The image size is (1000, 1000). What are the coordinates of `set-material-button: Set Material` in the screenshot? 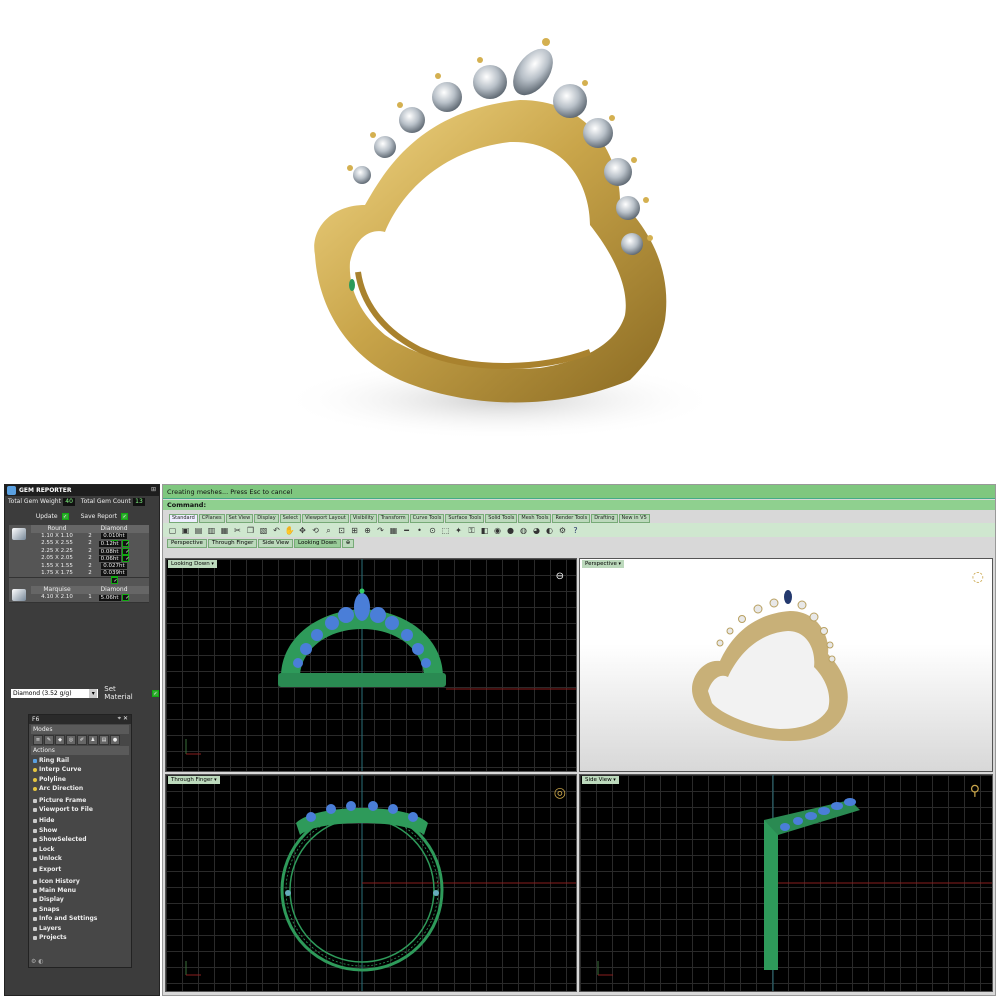 It's located at (125, 693).